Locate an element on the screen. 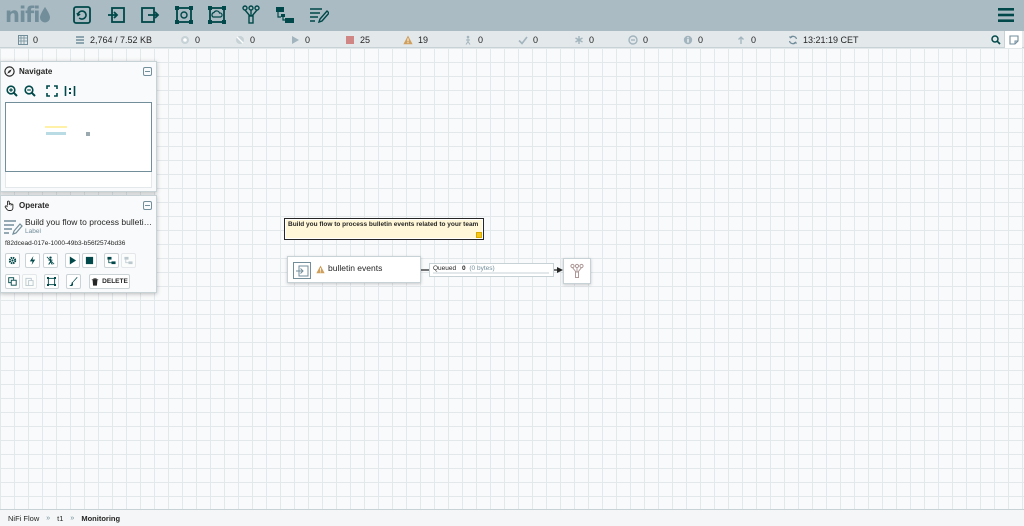 The height and width of the screenshot is (526, 1024). search-button is located at coordinates (995, 39).